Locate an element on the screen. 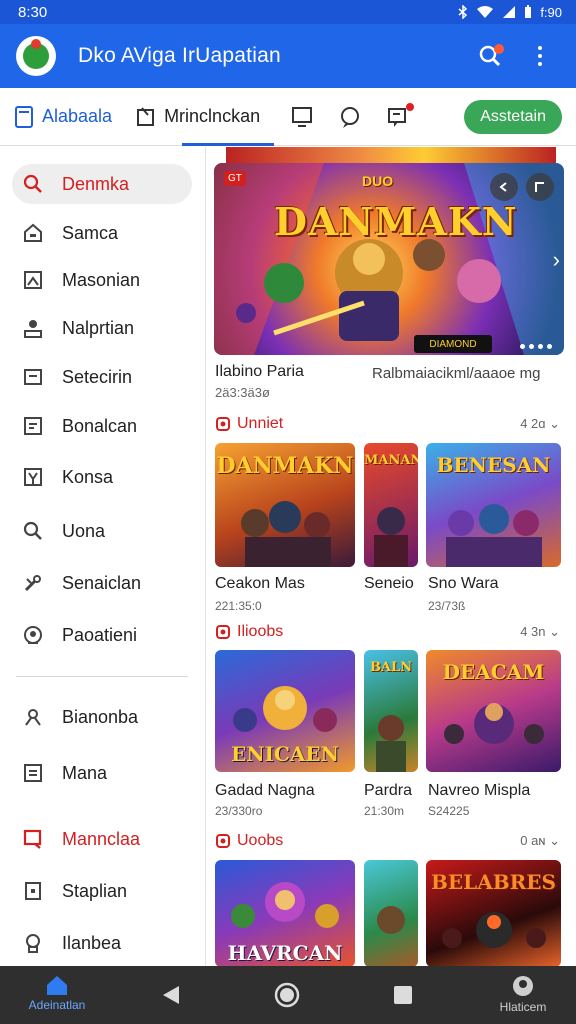  section-more: 4 3n ⌄ is located at coordinates (540, 632).